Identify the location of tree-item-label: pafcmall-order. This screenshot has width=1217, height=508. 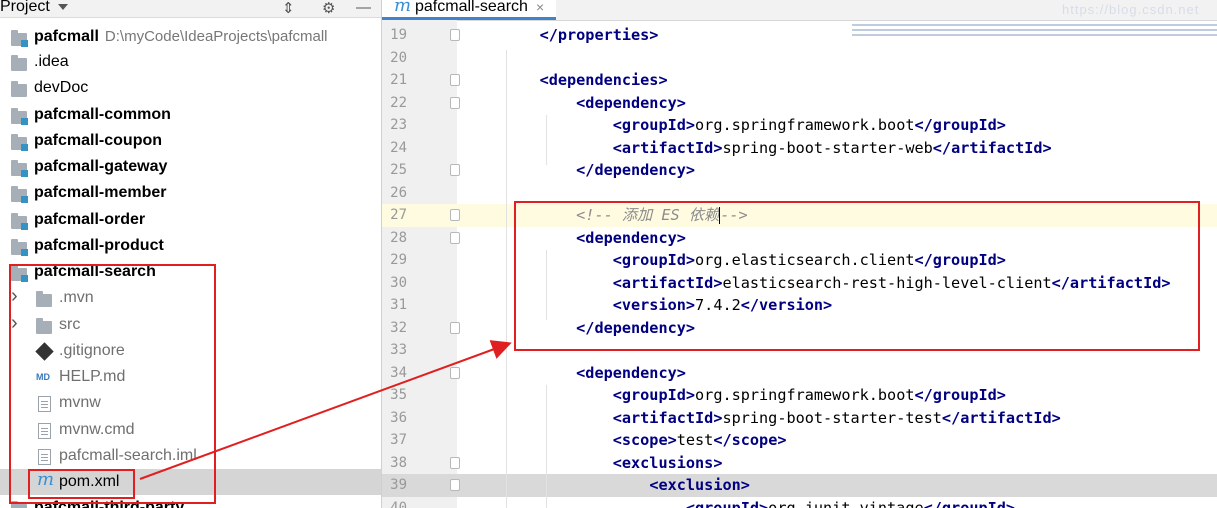
(89, 220).